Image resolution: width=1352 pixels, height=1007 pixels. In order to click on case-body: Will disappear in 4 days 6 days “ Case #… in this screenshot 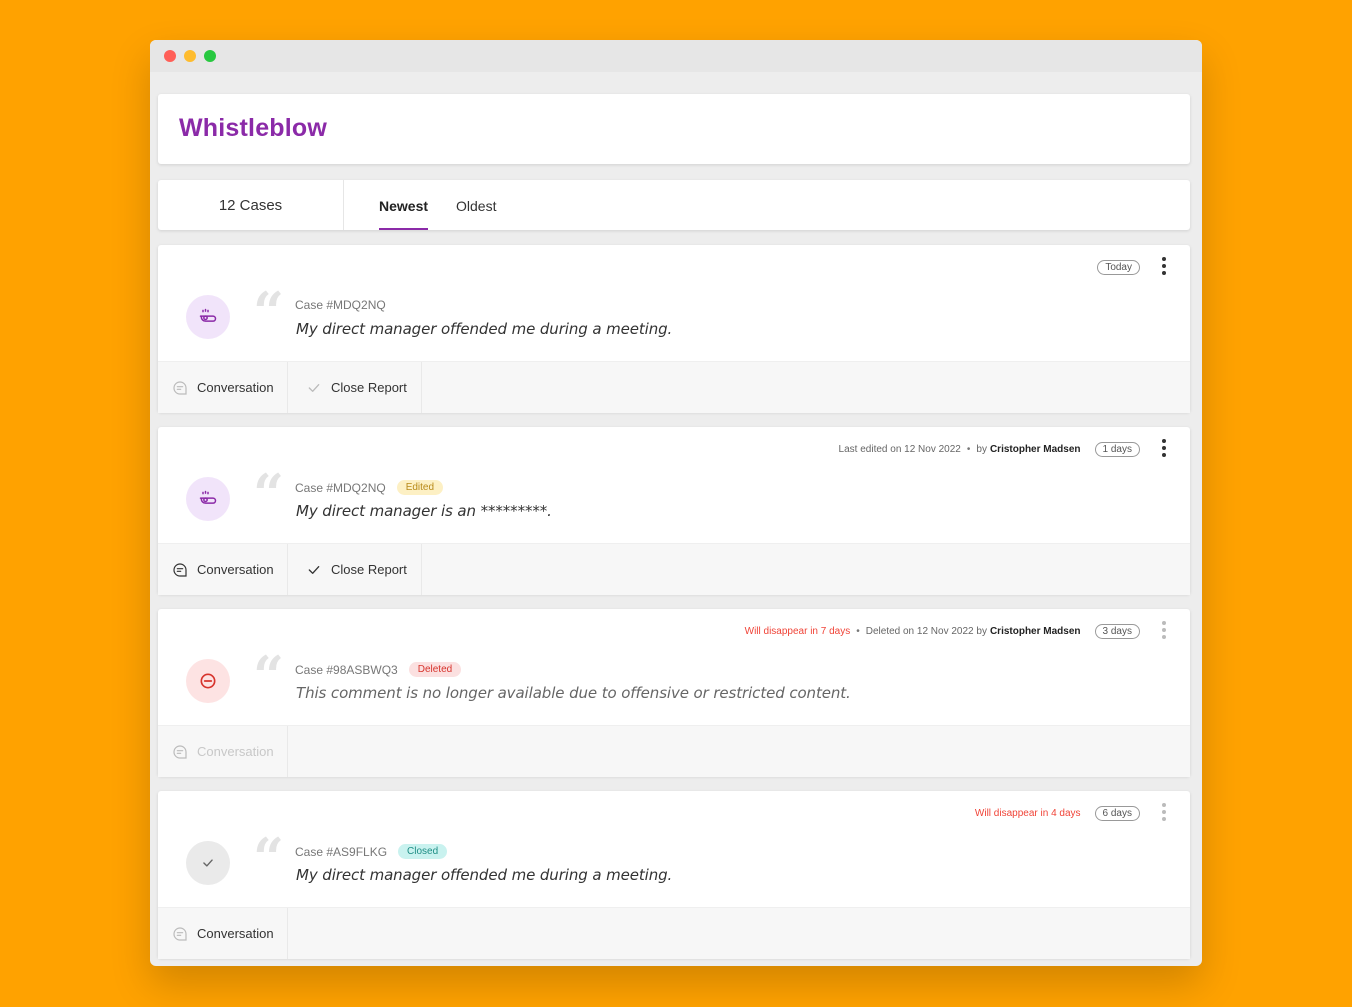, I will do `click(674, 849)`.